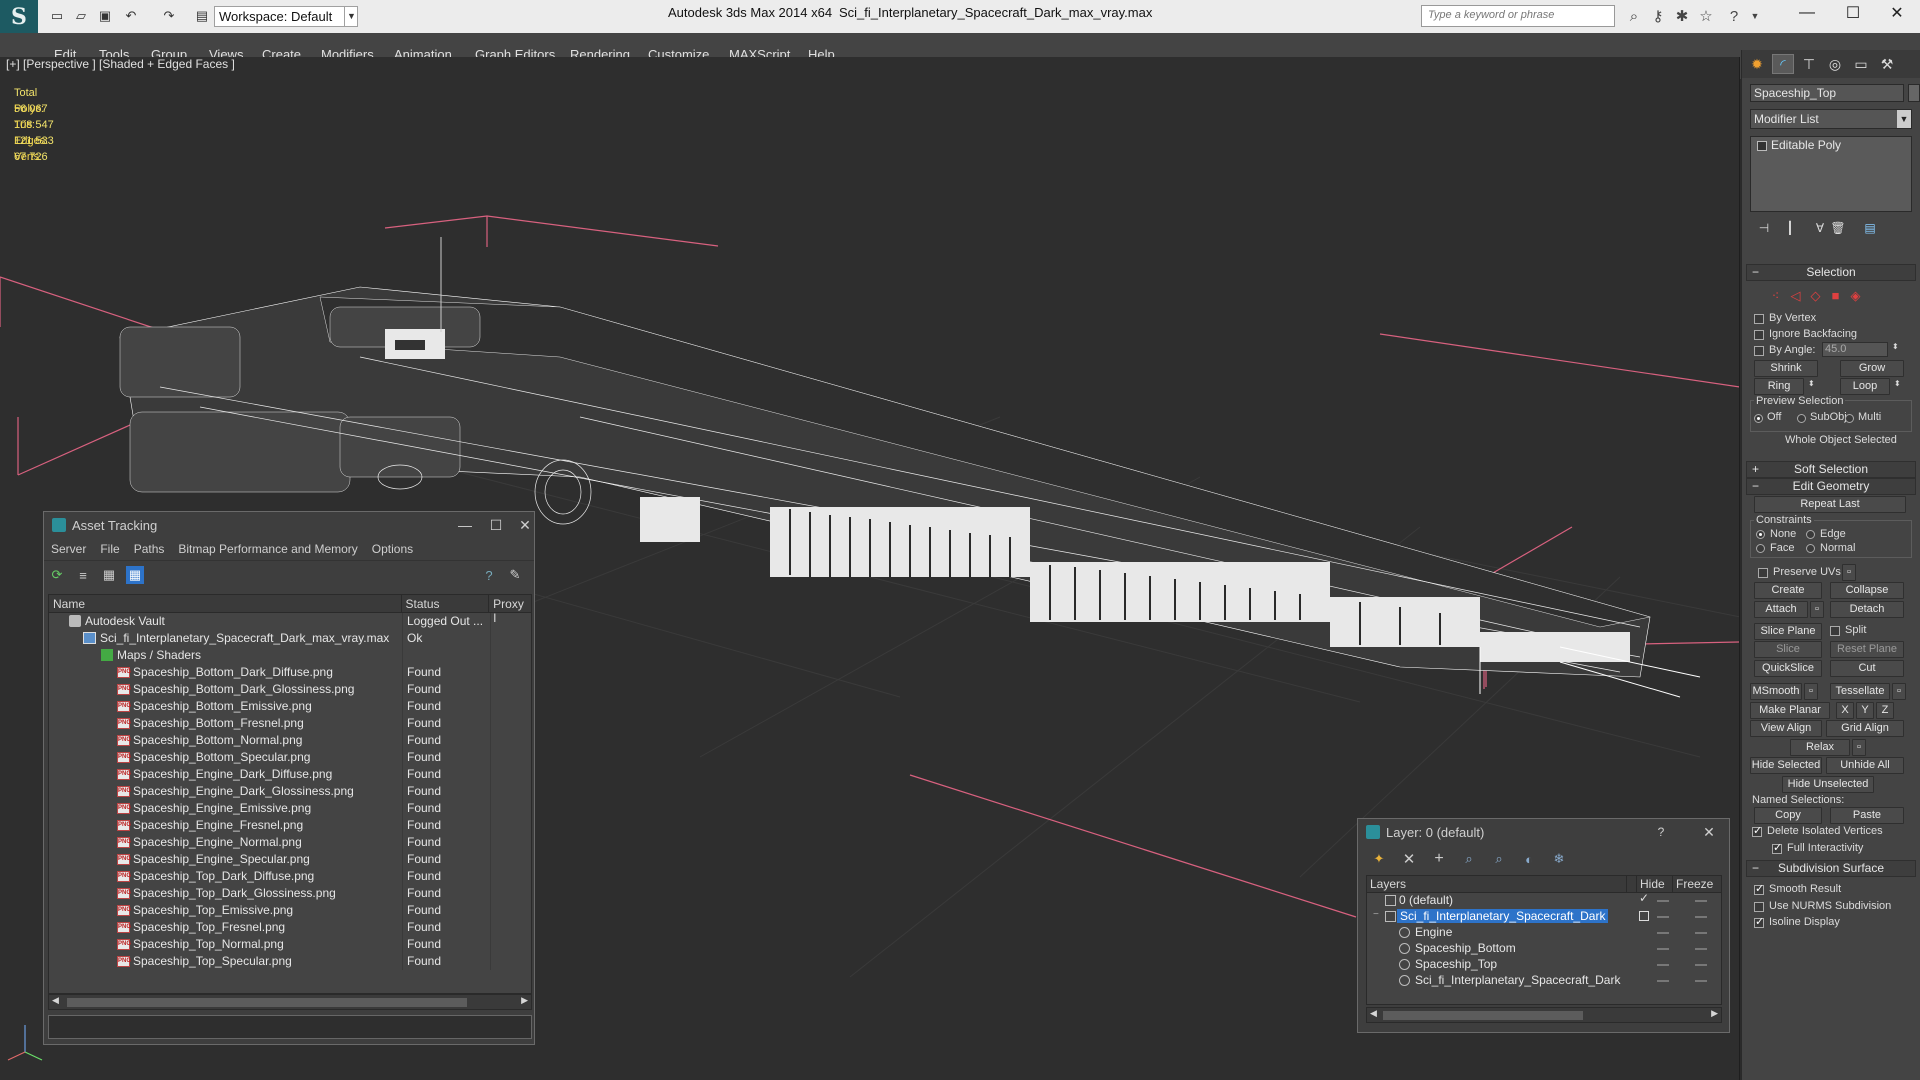 The image size is (1920, 1080). Describe the element at coordinates (1899, 691) in the screenshot. I see `tessellate-settings-icon: ▫` at that location.